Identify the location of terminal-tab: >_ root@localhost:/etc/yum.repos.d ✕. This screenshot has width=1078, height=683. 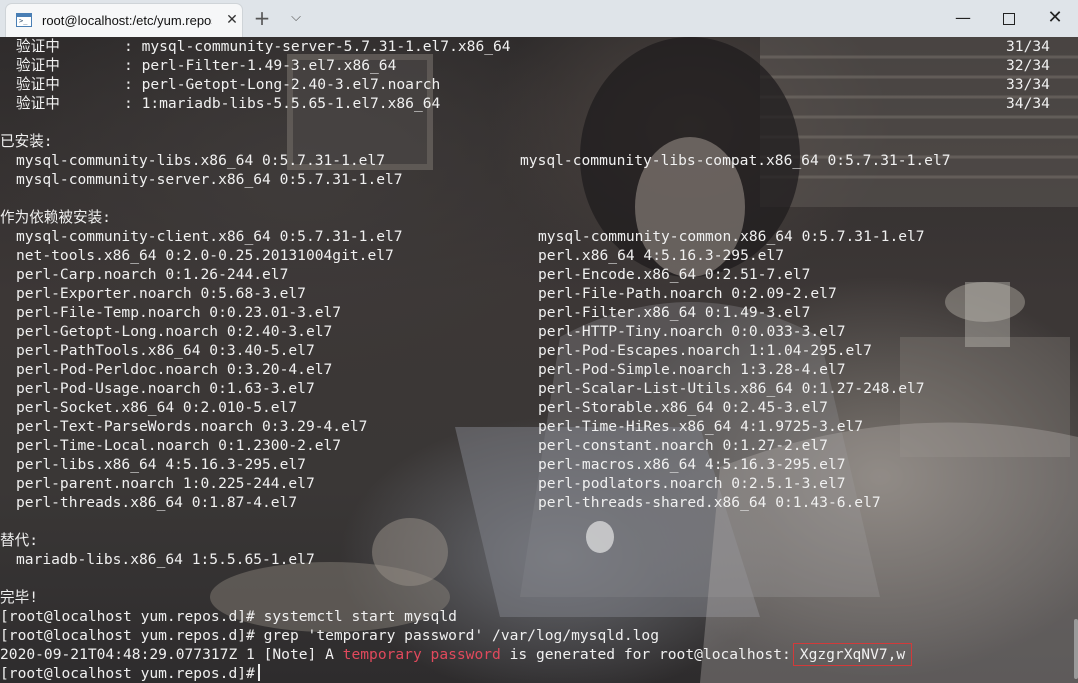
(124, 20).